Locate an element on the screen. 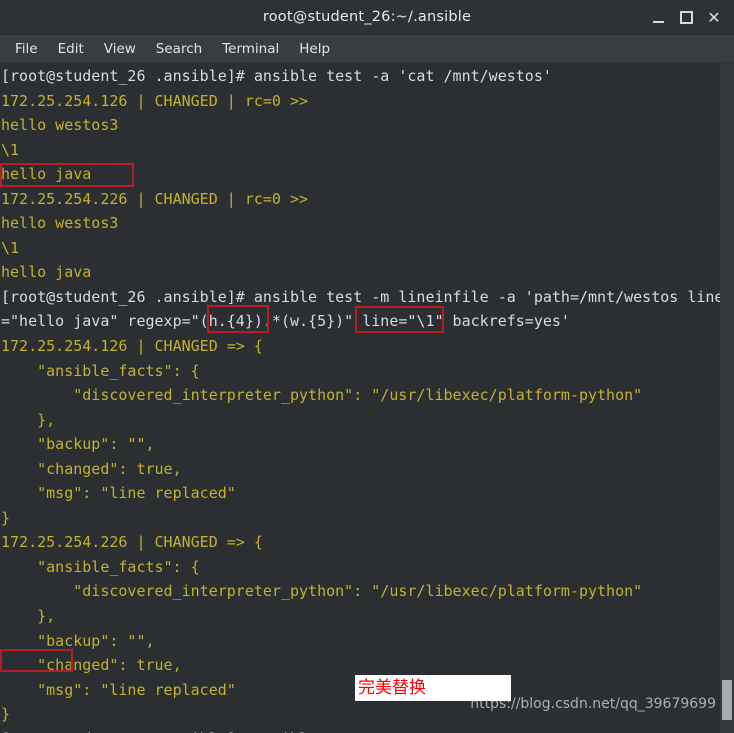 This screenshot has height=733, width=734. note-text: 完美替换 is located at coordinates (392, 687).